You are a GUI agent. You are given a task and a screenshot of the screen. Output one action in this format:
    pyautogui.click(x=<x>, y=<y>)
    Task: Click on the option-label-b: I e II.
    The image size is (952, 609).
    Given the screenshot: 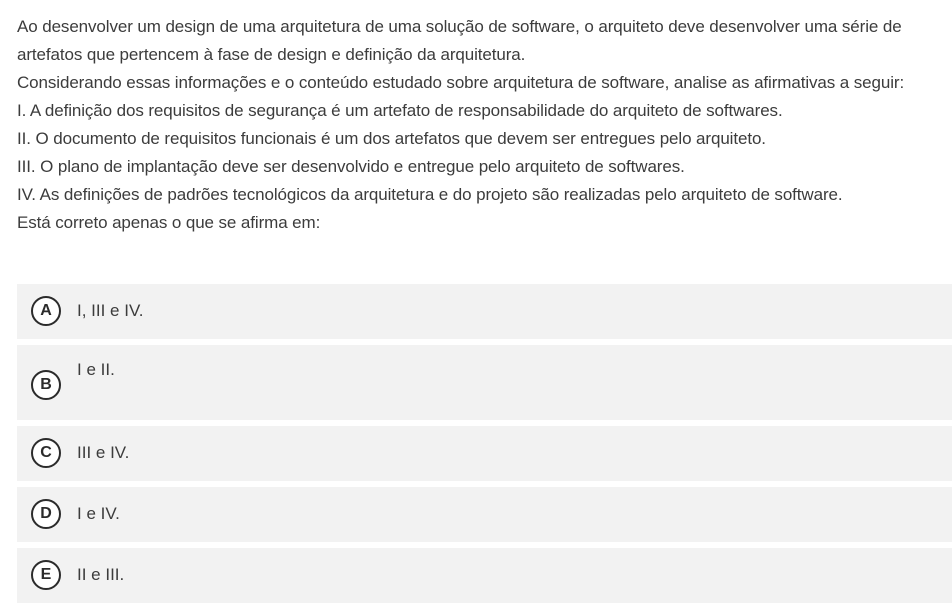 What is the action you would take?
    pyautogui.click(x=96, y=370)
    